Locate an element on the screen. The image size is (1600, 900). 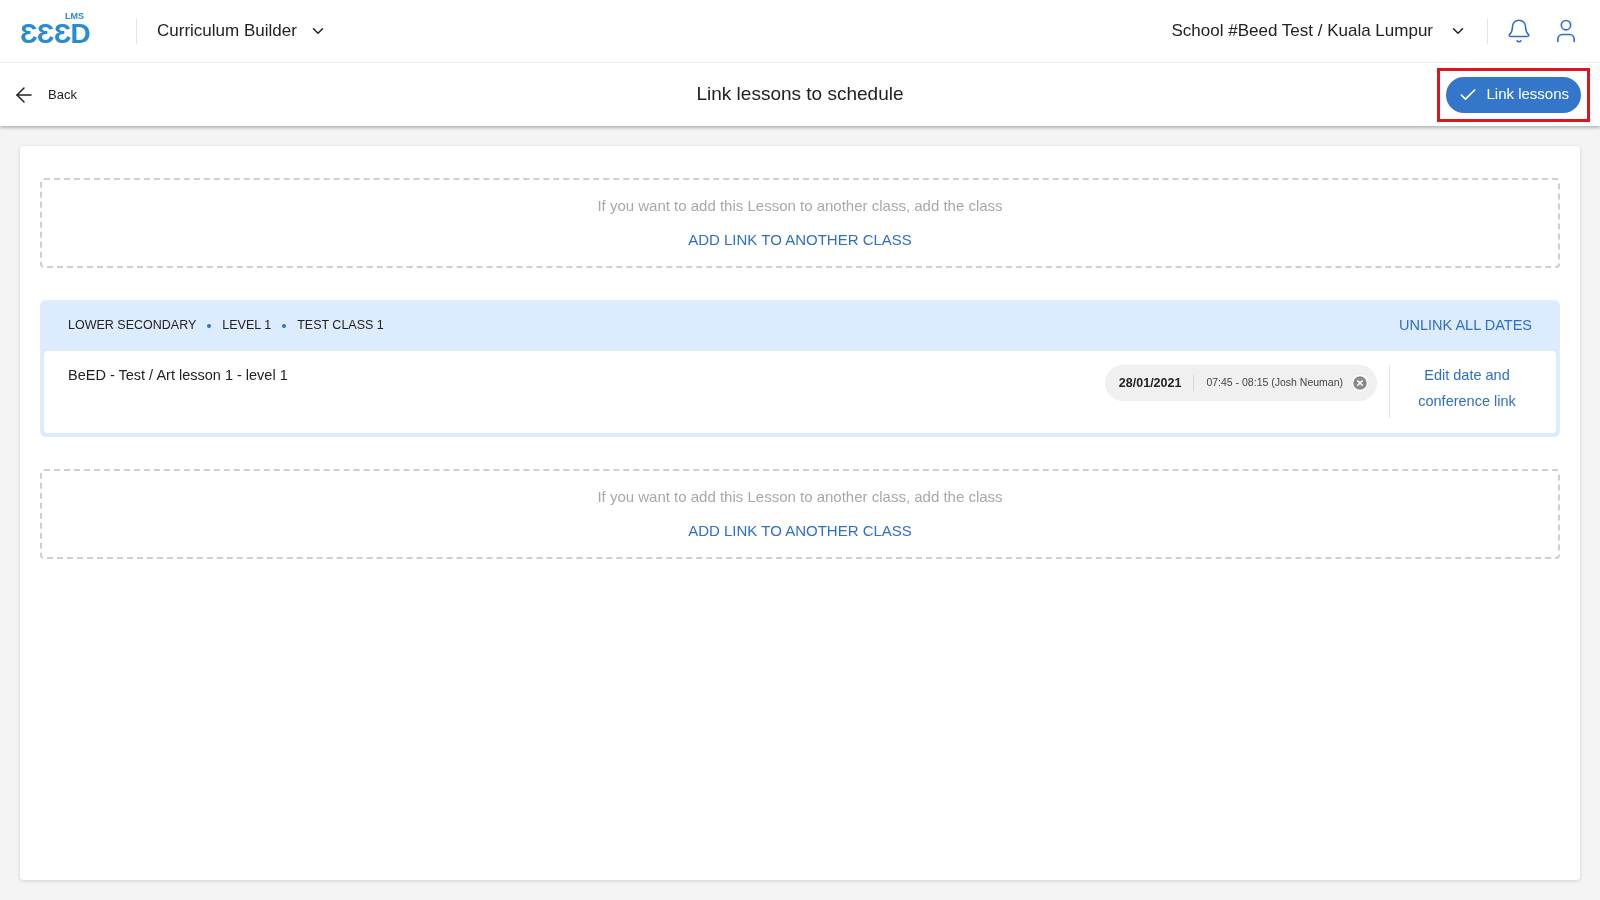
school-selector: School #Beed Test / Kuala Lumpur is located at coordinates (1319, 31).